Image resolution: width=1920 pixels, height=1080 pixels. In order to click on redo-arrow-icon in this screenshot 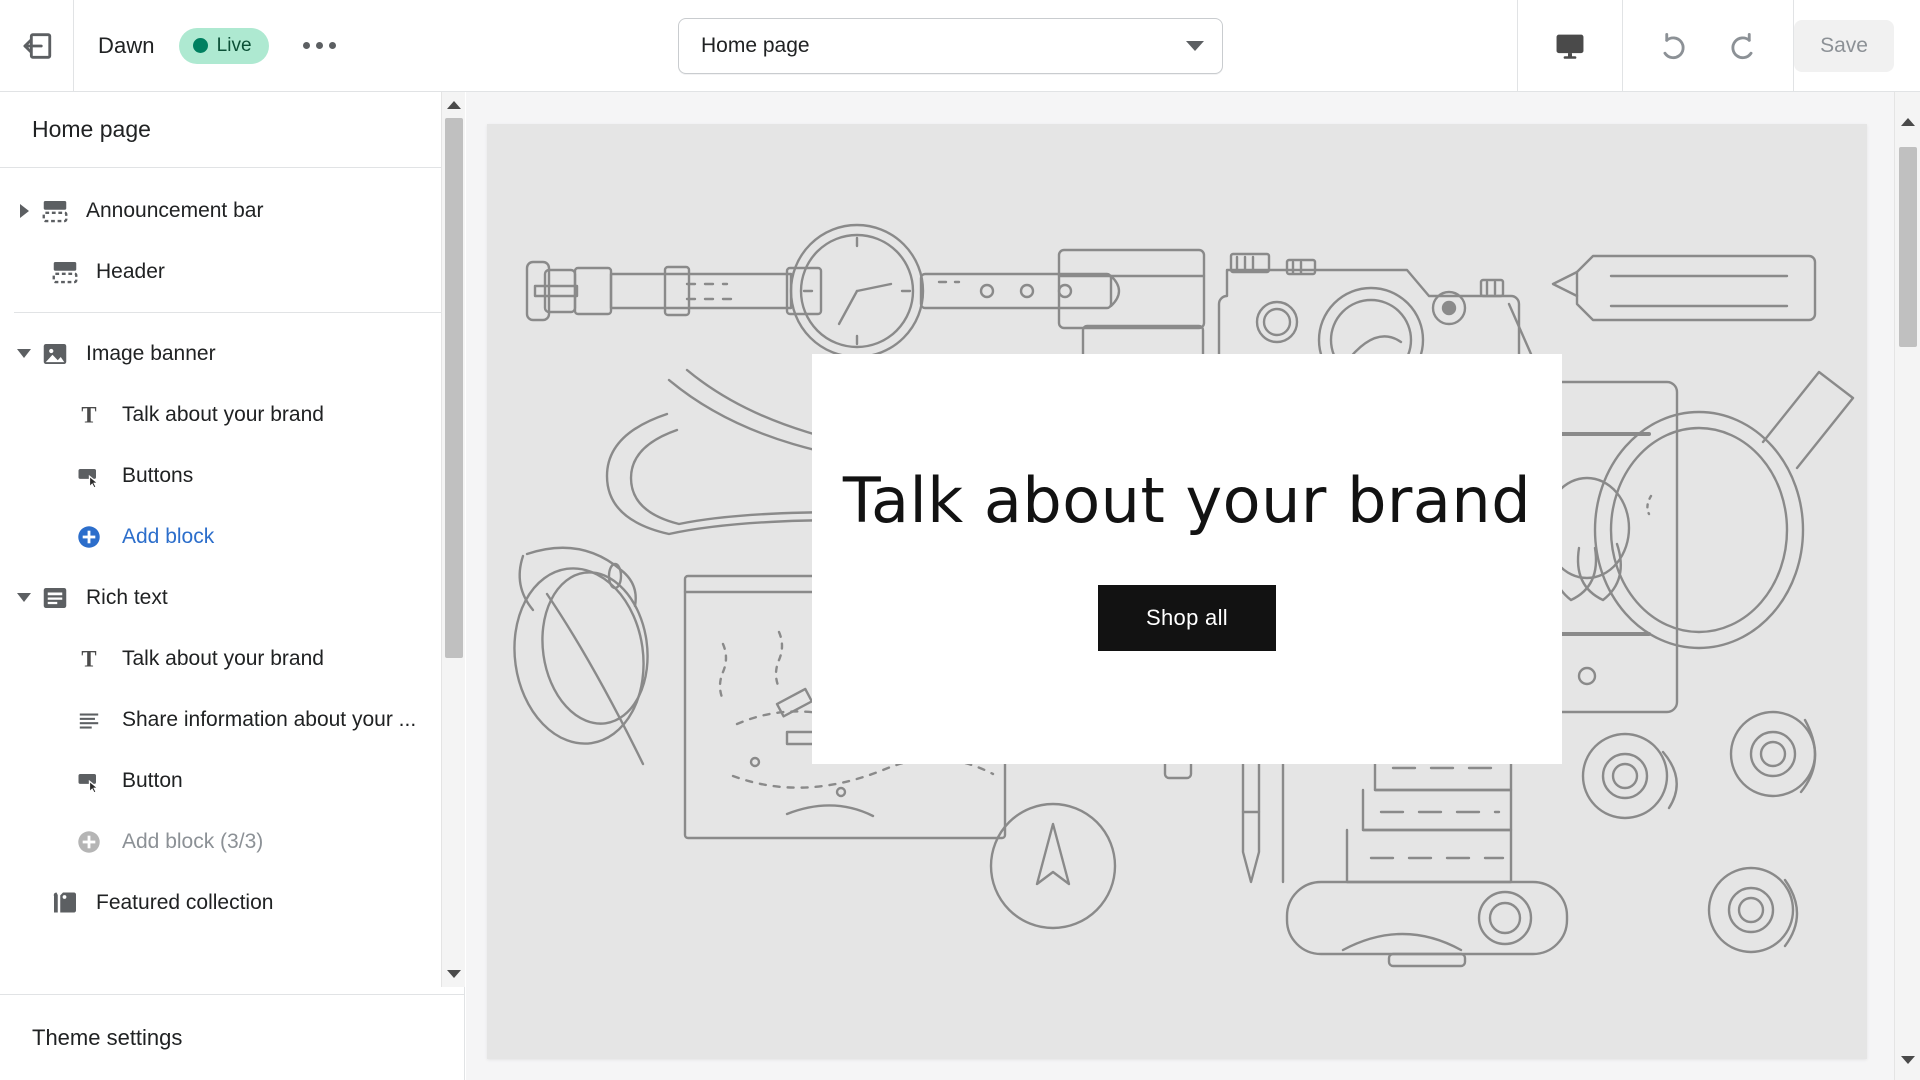, I will do `click(1742, 46)`.